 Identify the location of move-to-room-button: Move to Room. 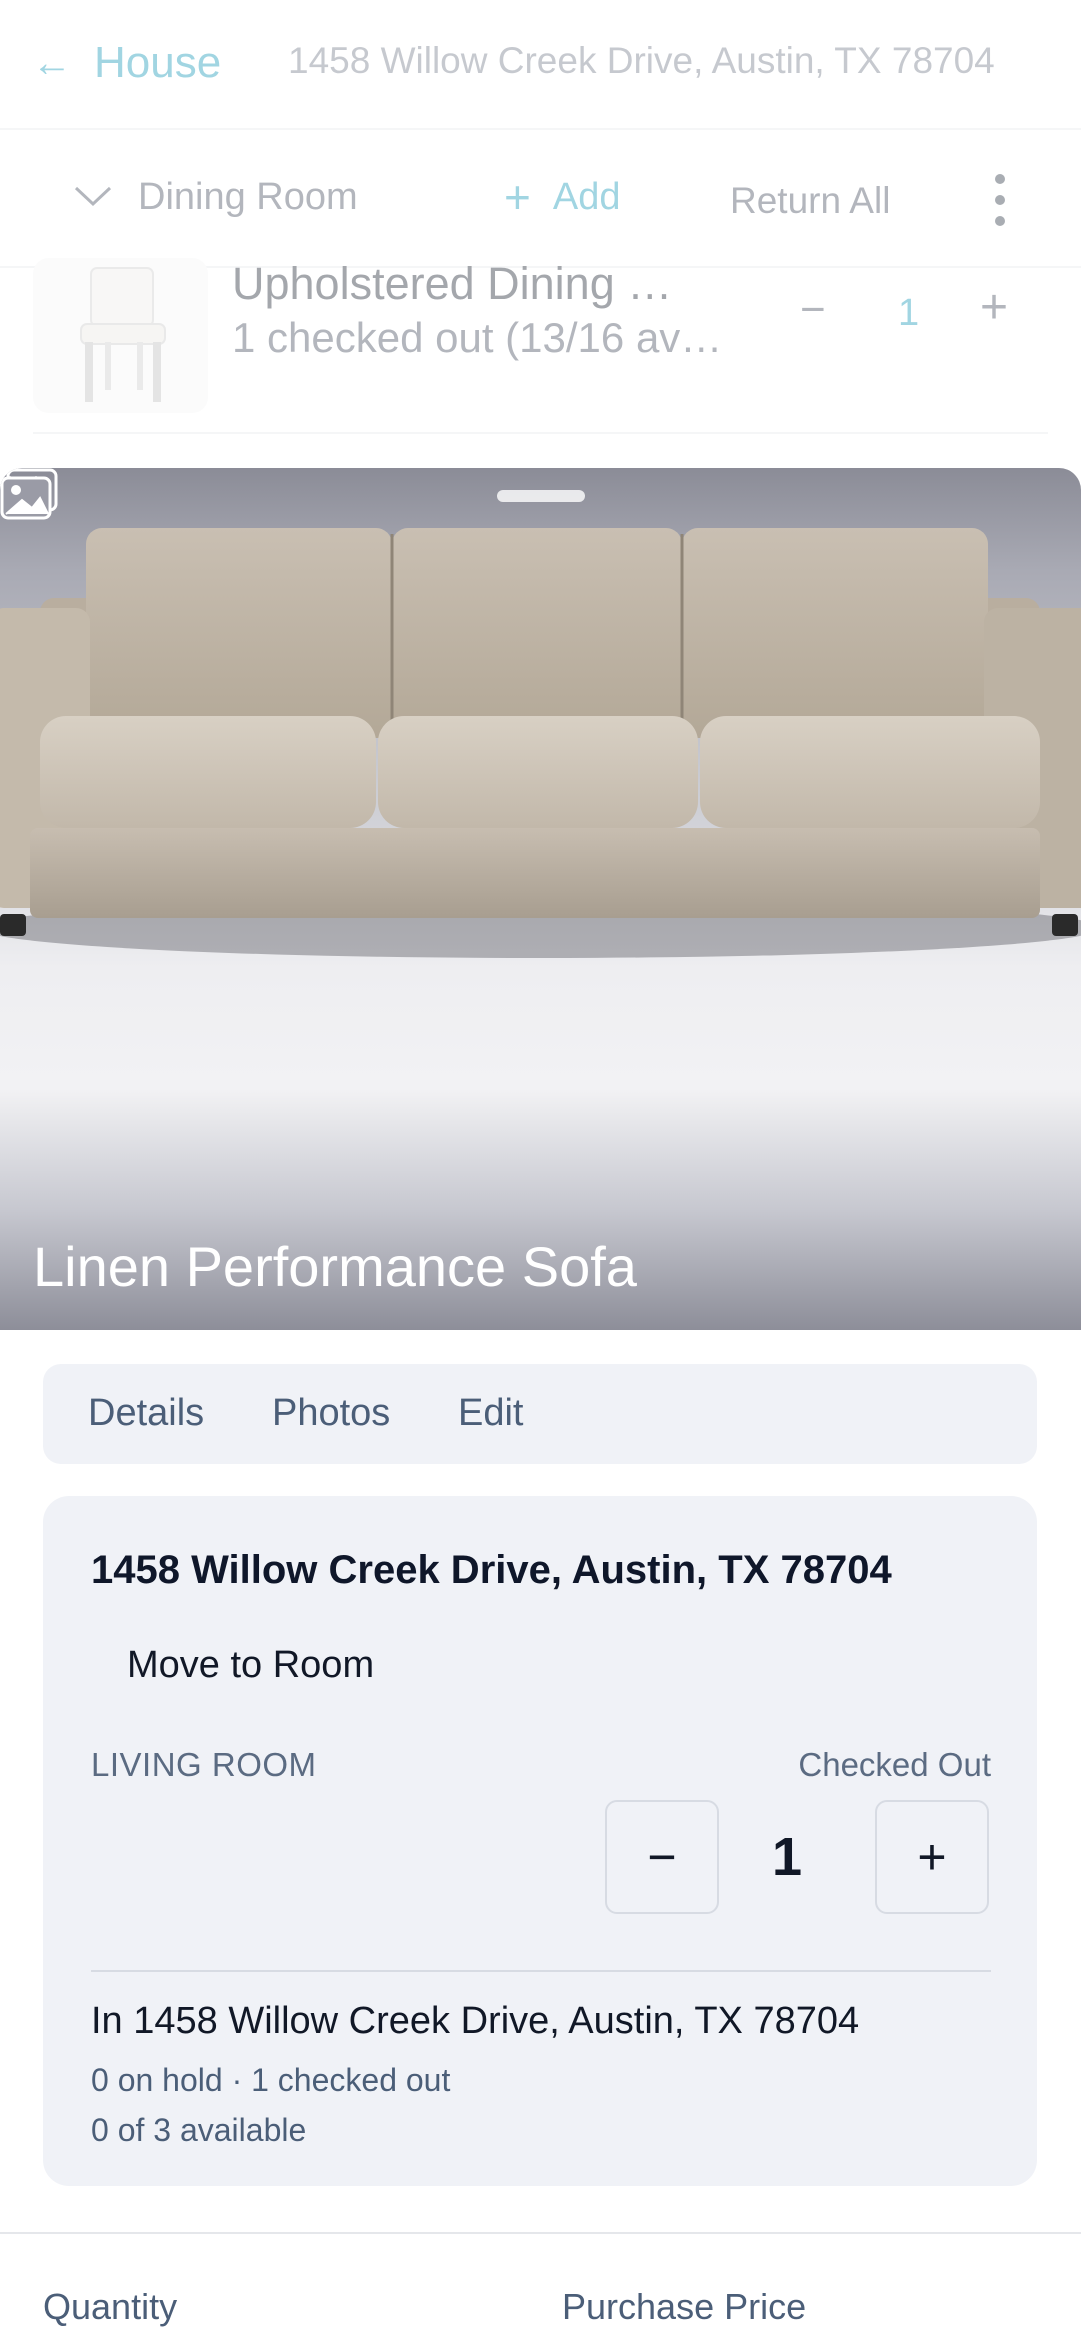
(250, 1665).